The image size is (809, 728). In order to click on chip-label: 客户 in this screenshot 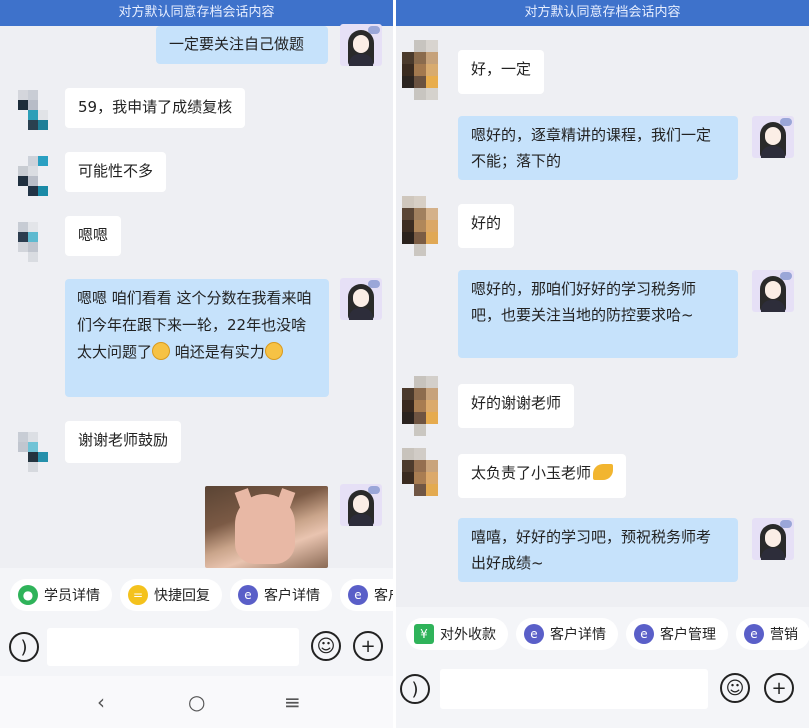, I will do `click(383, 596)`.